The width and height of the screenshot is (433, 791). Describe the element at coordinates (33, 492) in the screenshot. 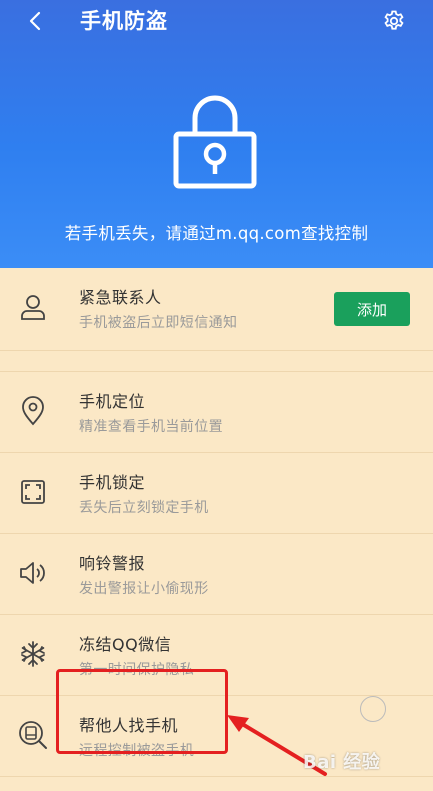

I see `screen-lock-icon` at that location.